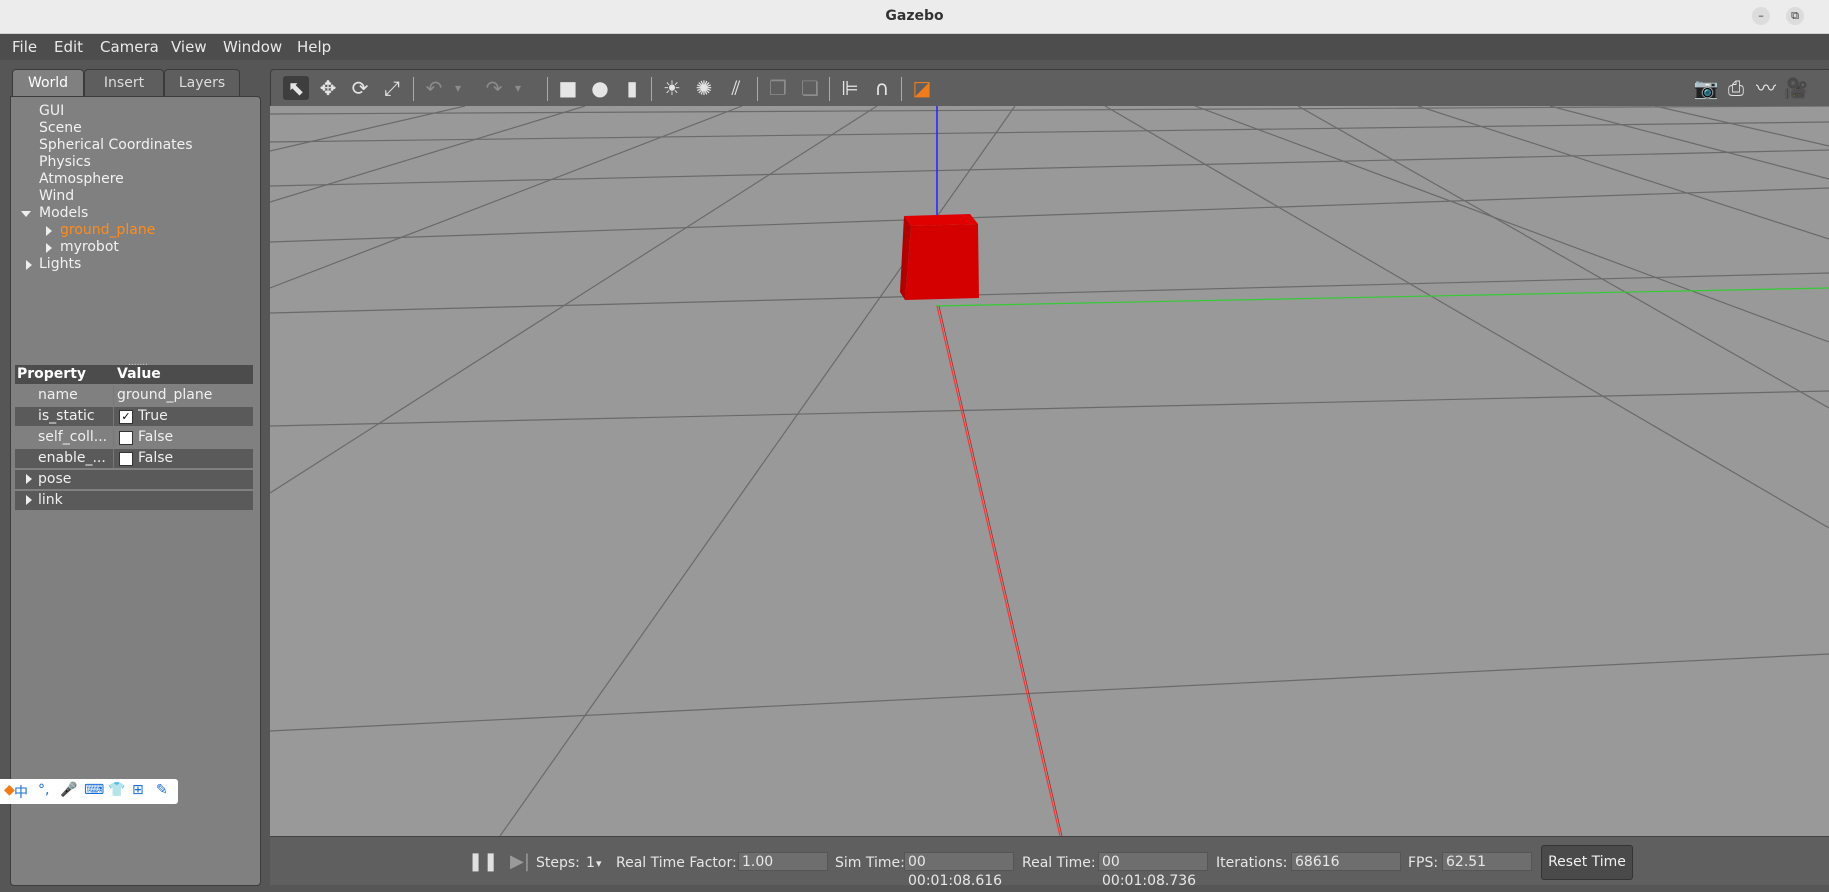 This screenshot has width=1829, height=892. What do you see at coordinates (134, 458) in the screenshot?
I see `table-row: enable_... False` at bounding box center [134, 458].